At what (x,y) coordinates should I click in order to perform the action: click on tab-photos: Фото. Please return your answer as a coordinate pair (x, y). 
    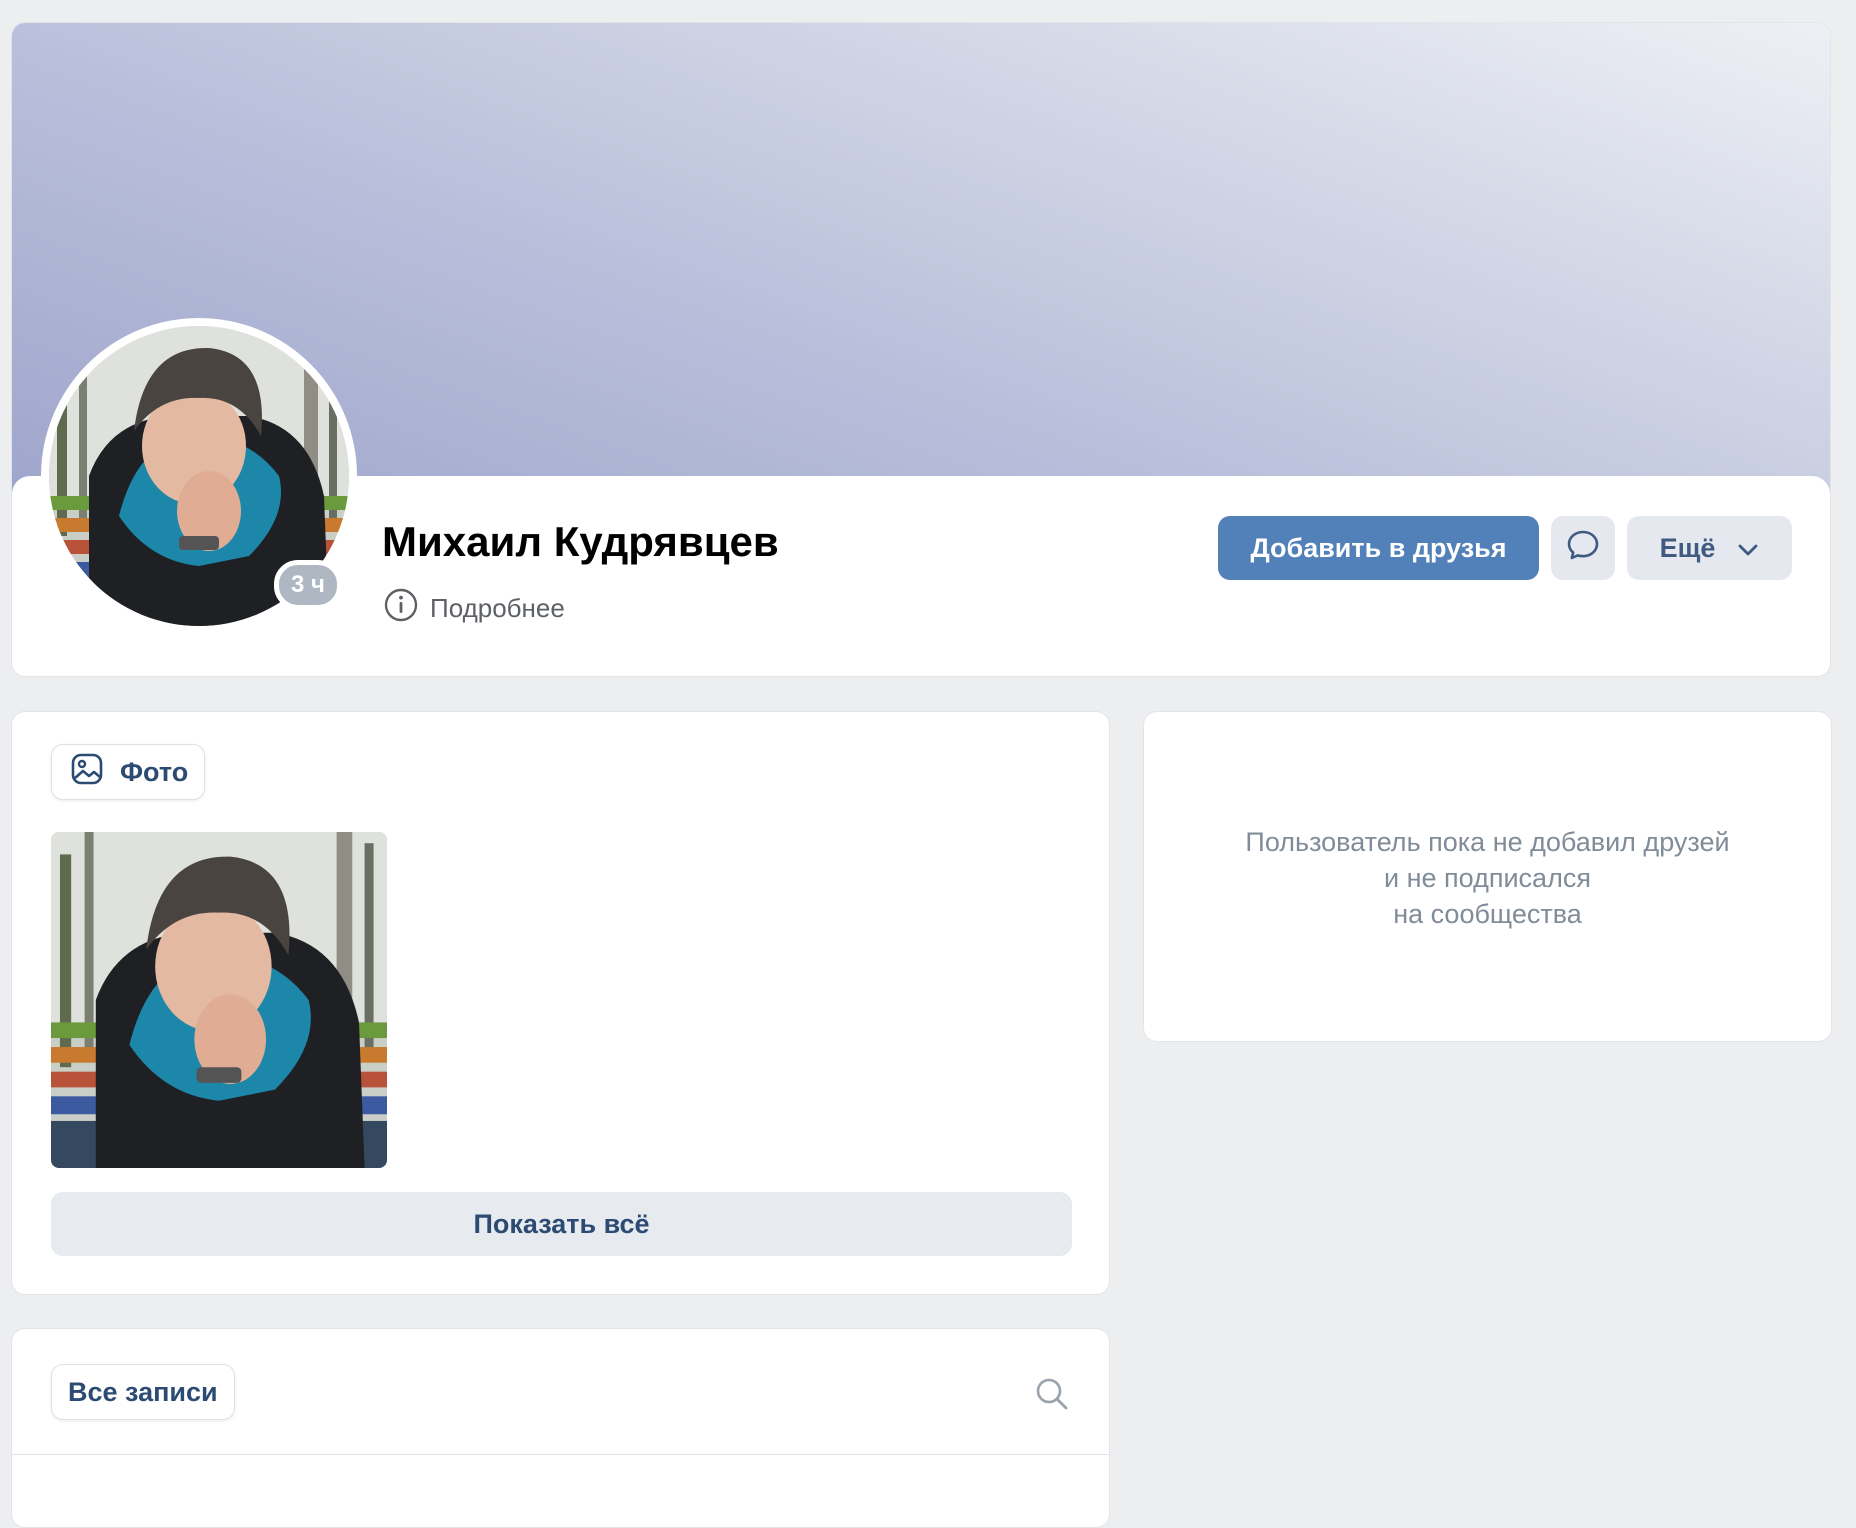
    Looking at the image, I should click on (128, 772).